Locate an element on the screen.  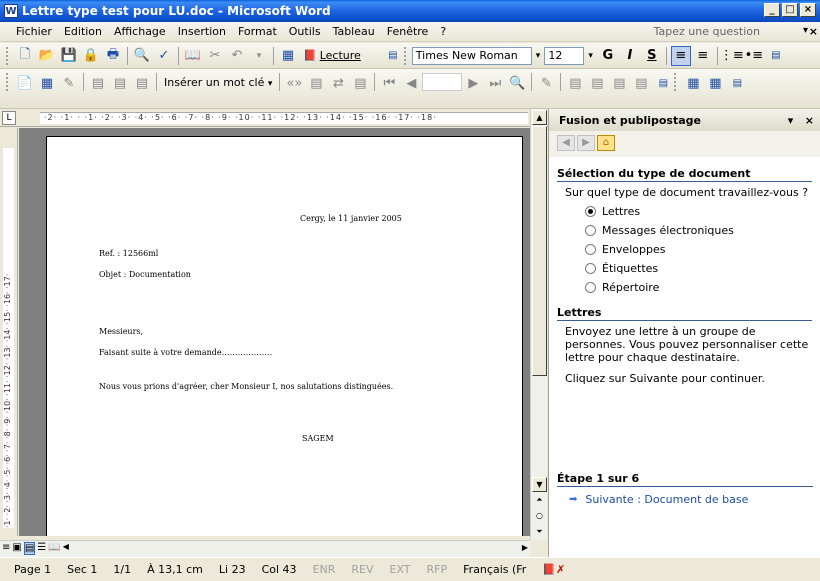
option-envelopes: Enveloppes is located at coordinates (702, 249).